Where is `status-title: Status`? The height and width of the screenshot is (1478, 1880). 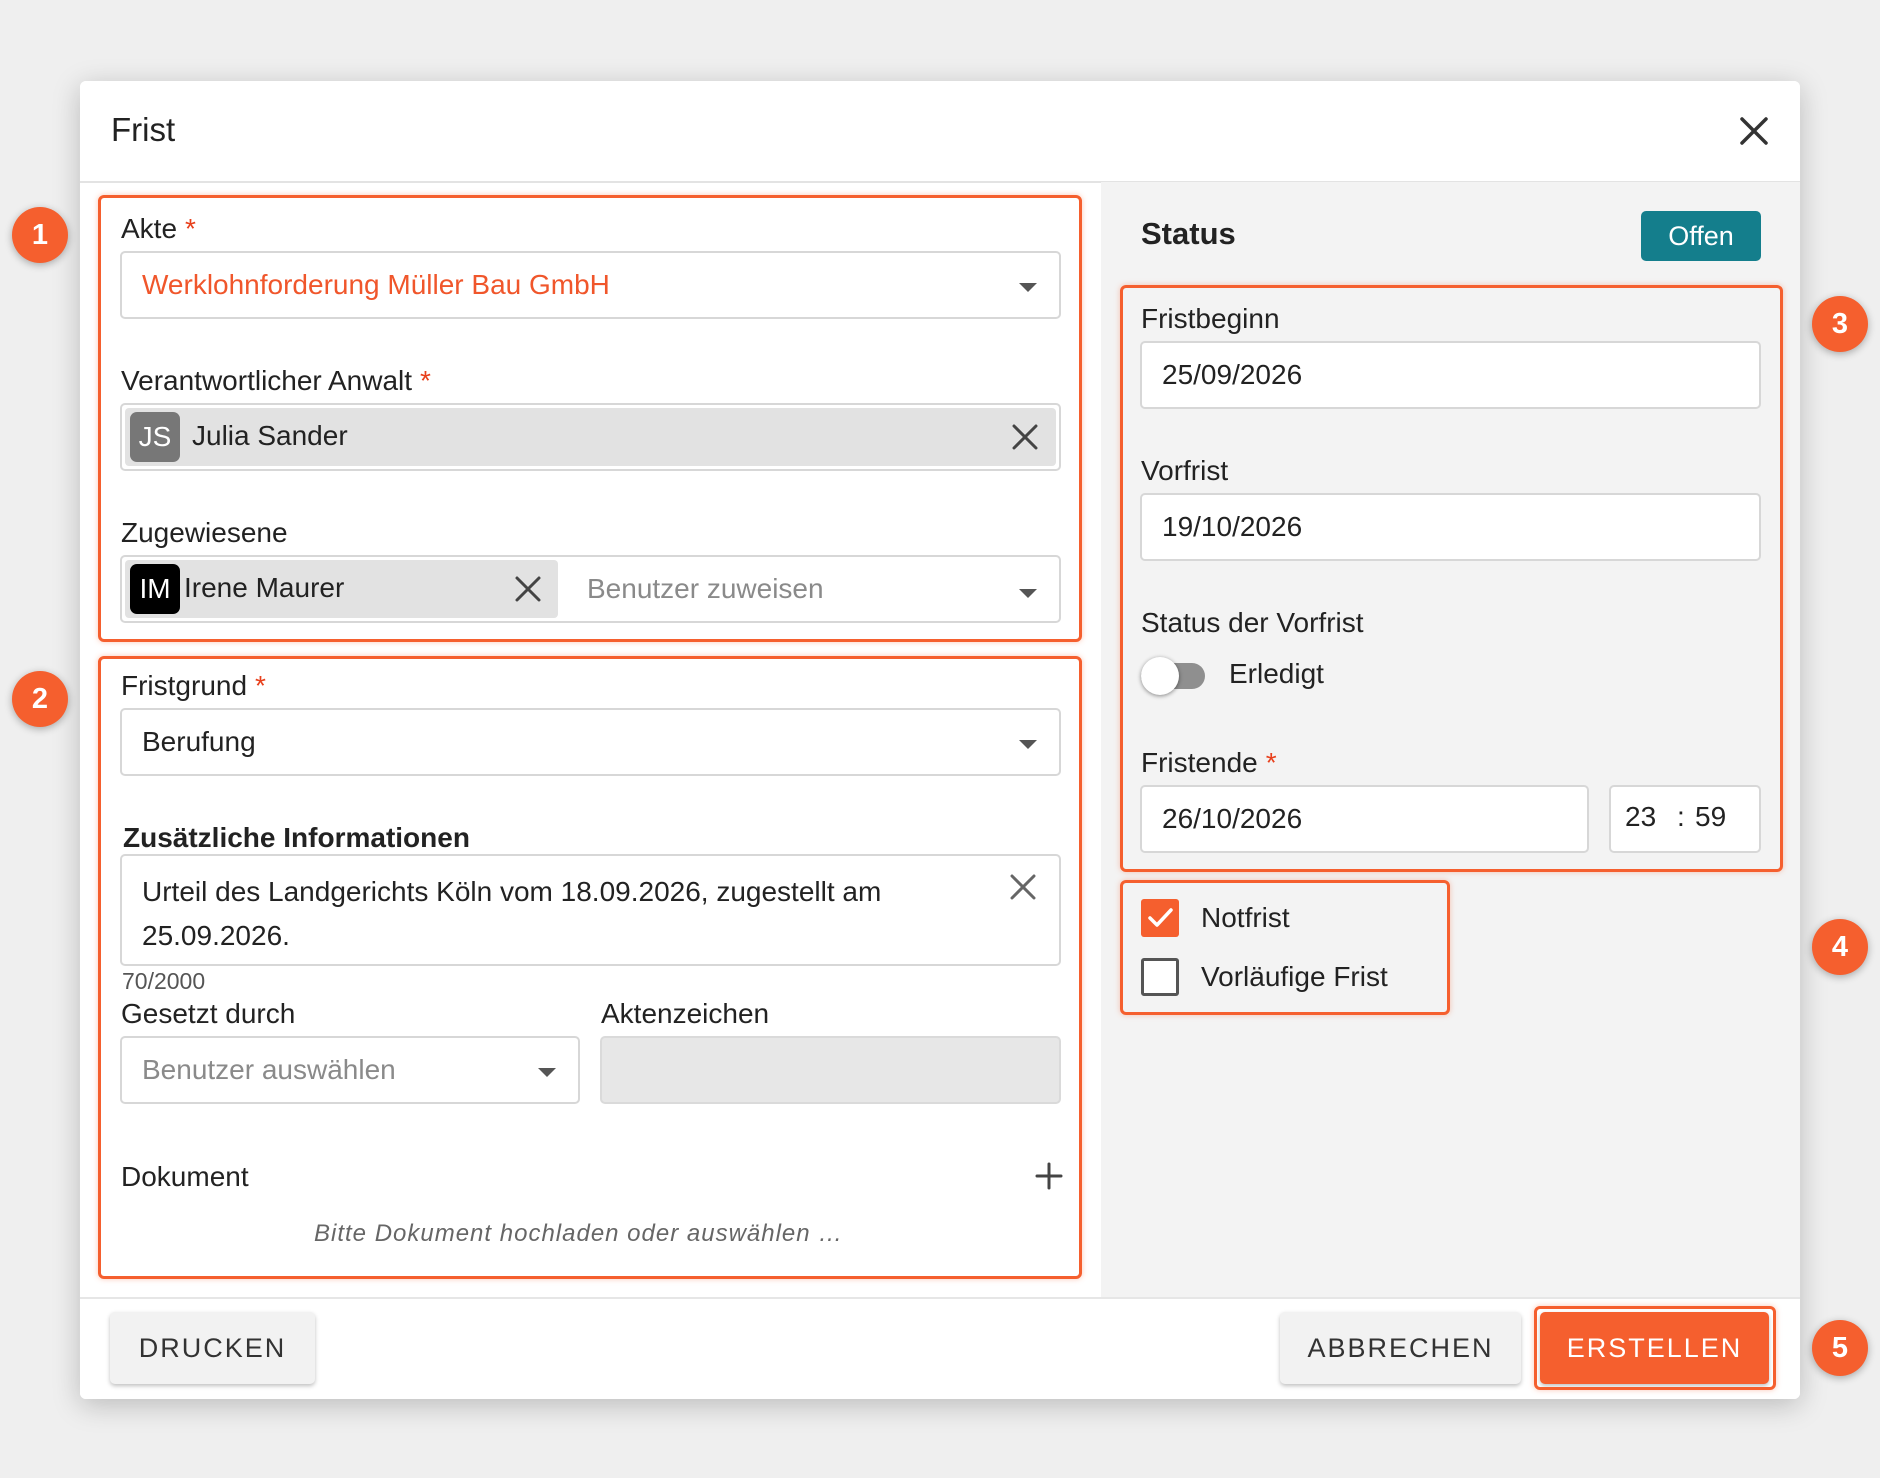 status-title: Status is located at coordinates (1188, 233).